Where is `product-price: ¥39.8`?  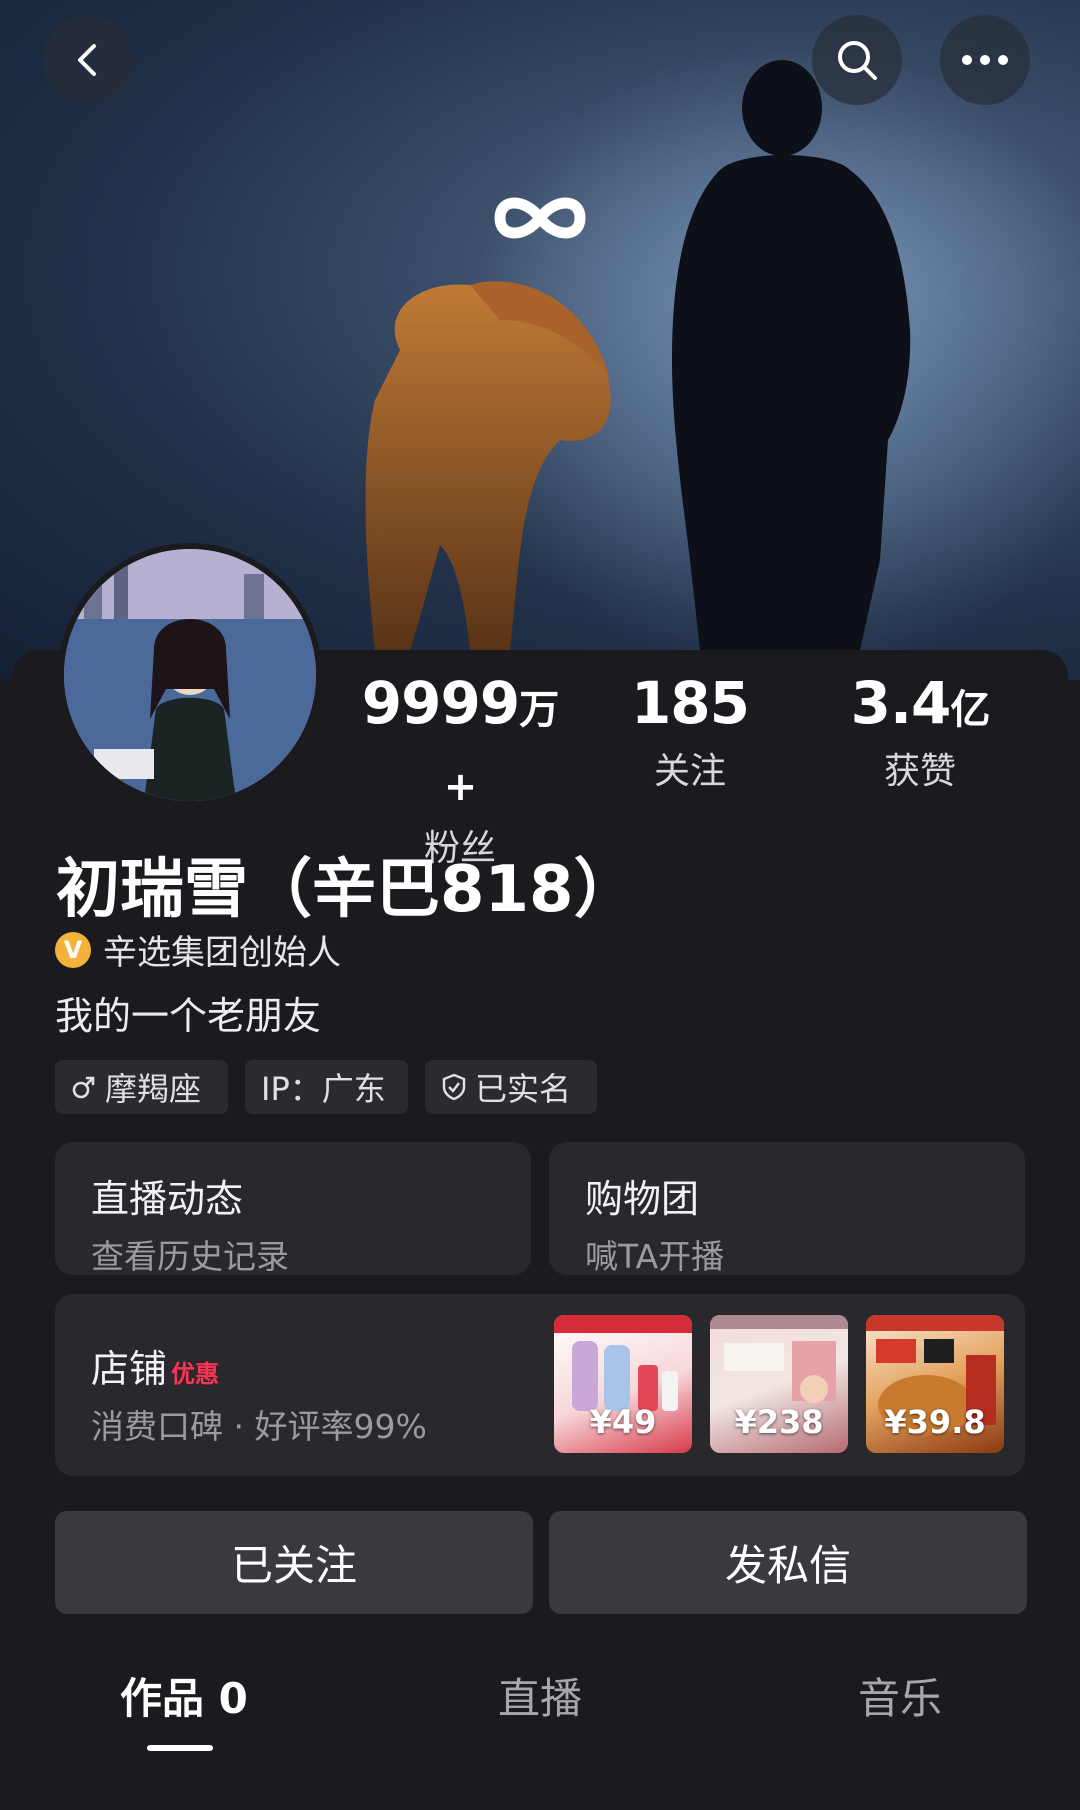 product-price: ¥39.8 is located at coordinates (935, 1422).